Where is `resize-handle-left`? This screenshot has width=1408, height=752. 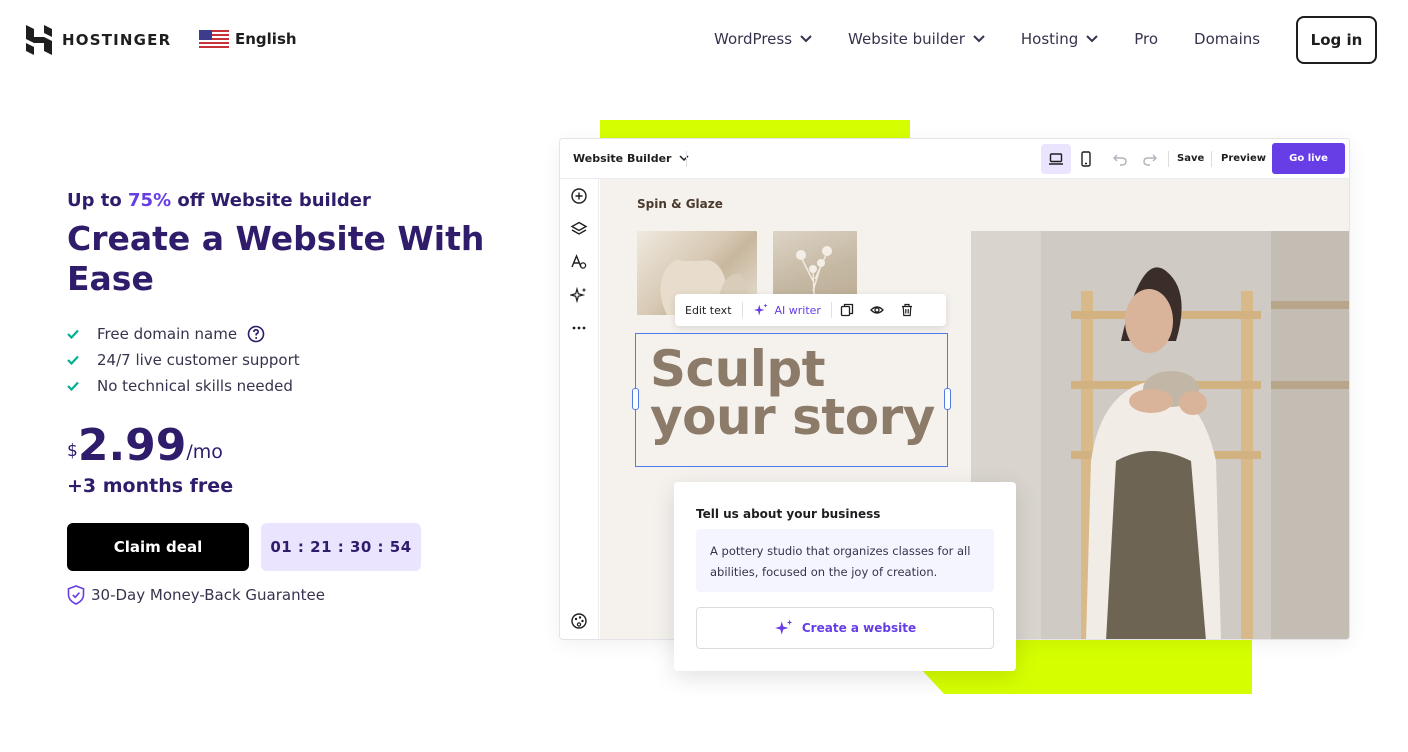 resize-handle-left is located at coordinates (635, 399).